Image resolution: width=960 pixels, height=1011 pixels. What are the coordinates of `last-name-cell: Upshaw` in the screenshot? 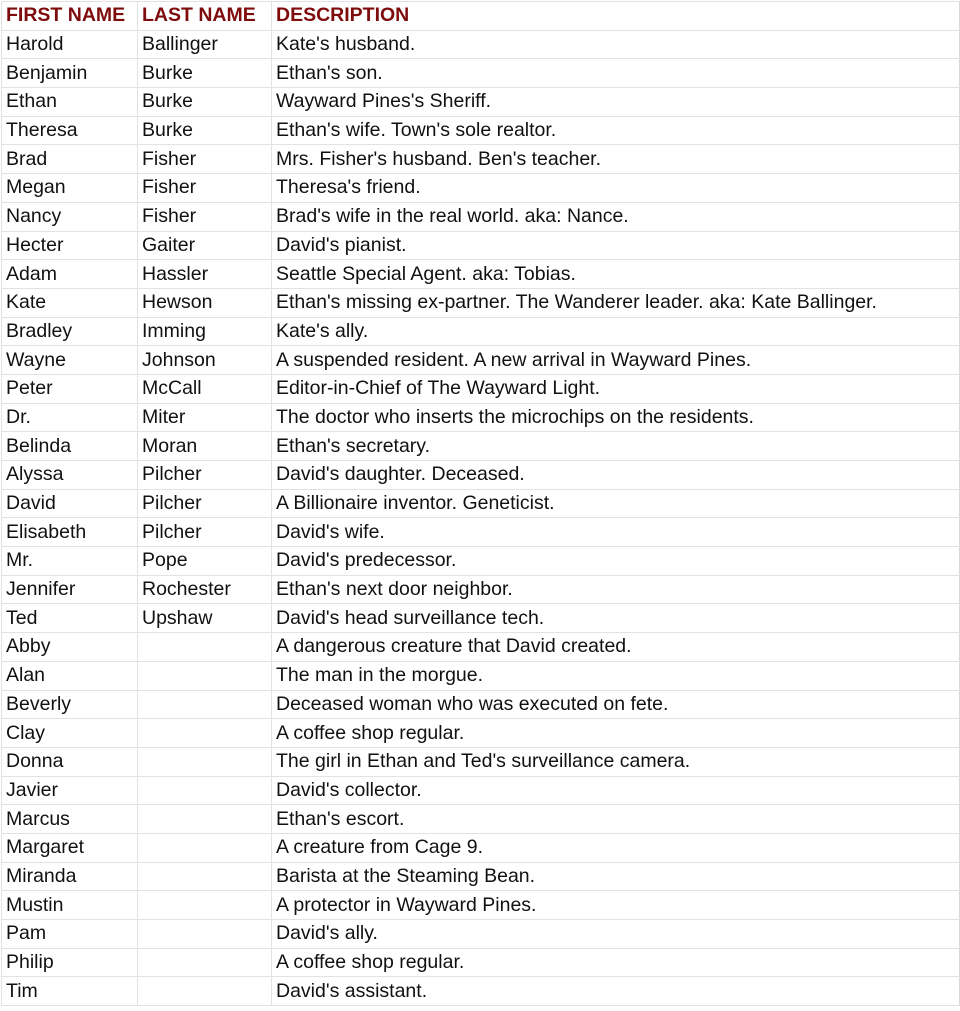 It's located at (204, 618).